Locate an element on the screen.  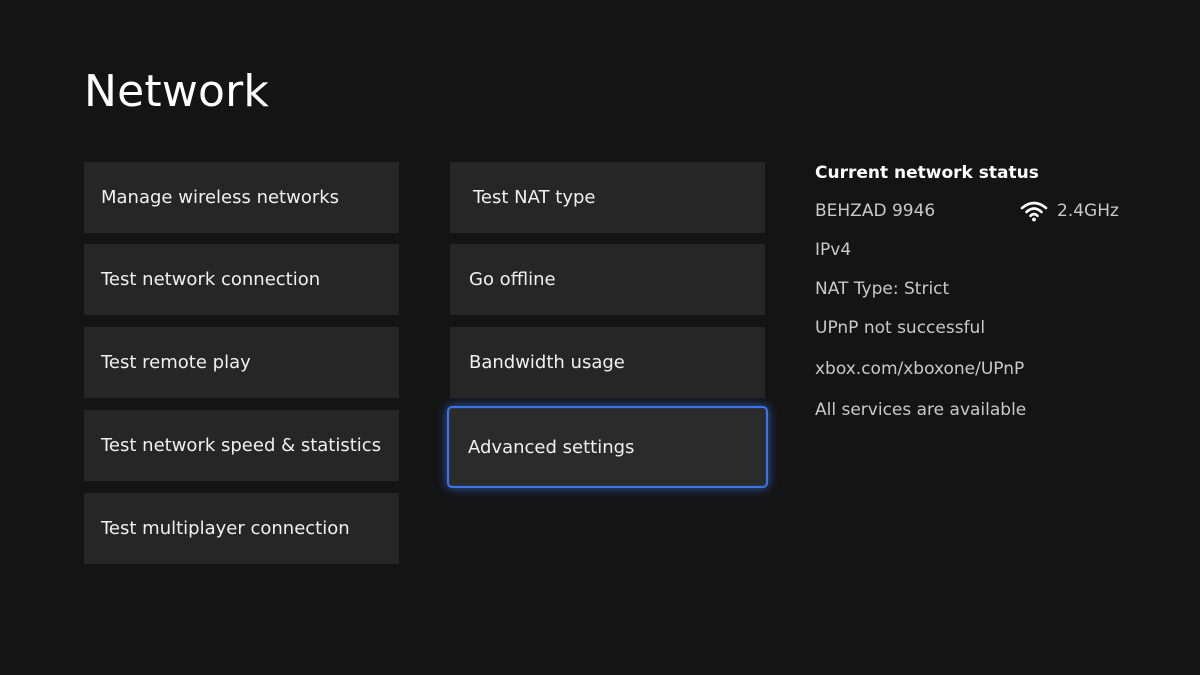
band-group: 2.4GHz is located at coordinates (1069, 211).